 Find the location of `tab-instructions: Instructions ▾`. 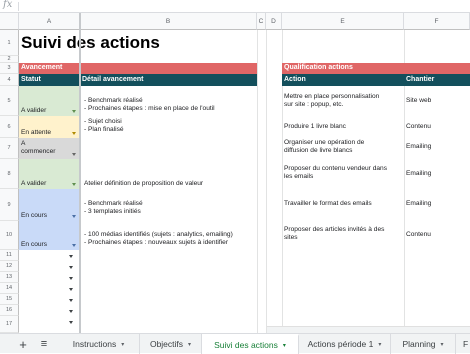

tab-instructions: Instructions ▾ is located at coordinates (99, 344).